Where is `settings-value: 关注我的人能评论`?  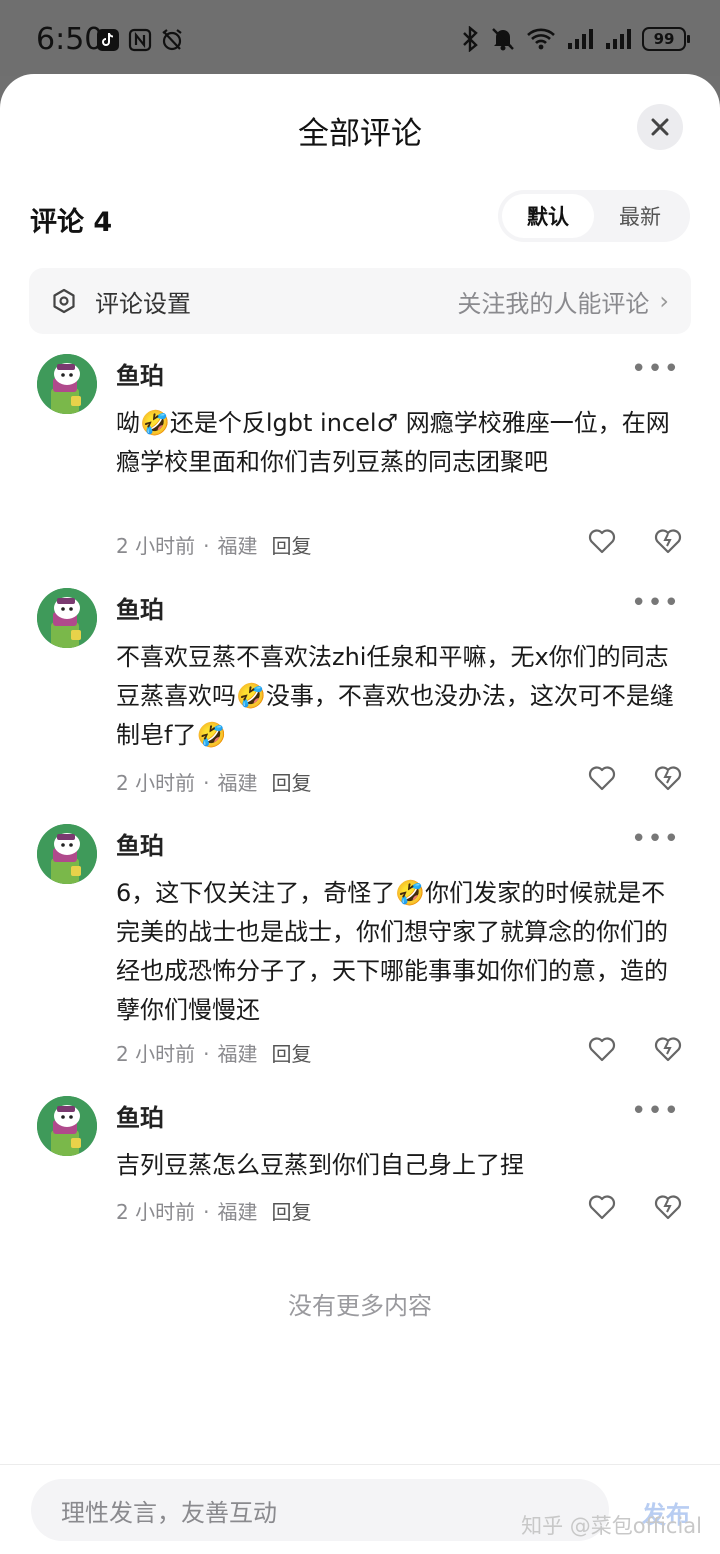
settings-value: 关注我的人能评论 is located at coordinates (553, 303).